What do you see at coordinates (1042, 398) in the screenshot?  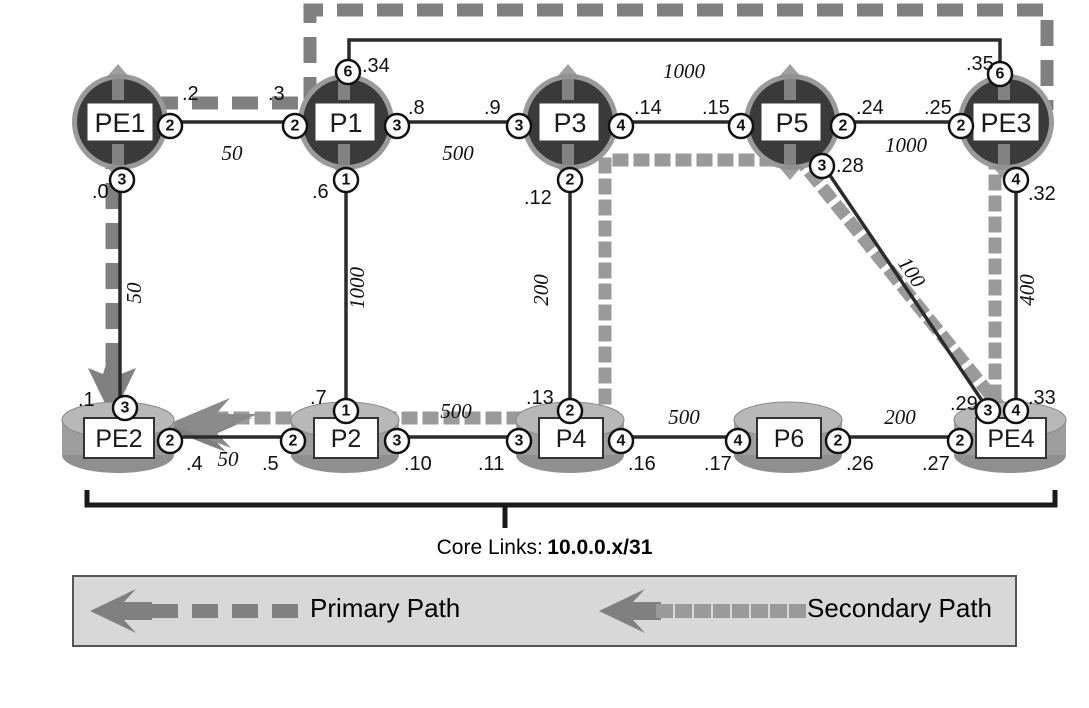 I see `addr-pe3-pe4-b: .33` at bounding box center [1042, 398].